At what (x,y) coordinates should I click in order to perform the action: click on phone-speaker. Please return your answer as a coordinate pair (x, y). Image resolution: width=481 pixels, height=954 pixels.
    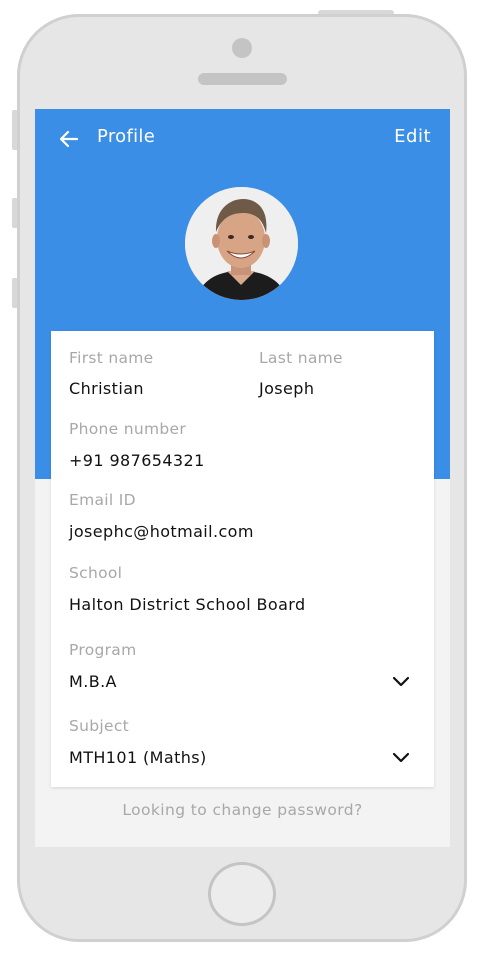
    Looking at the image, I should click on (242, 79).